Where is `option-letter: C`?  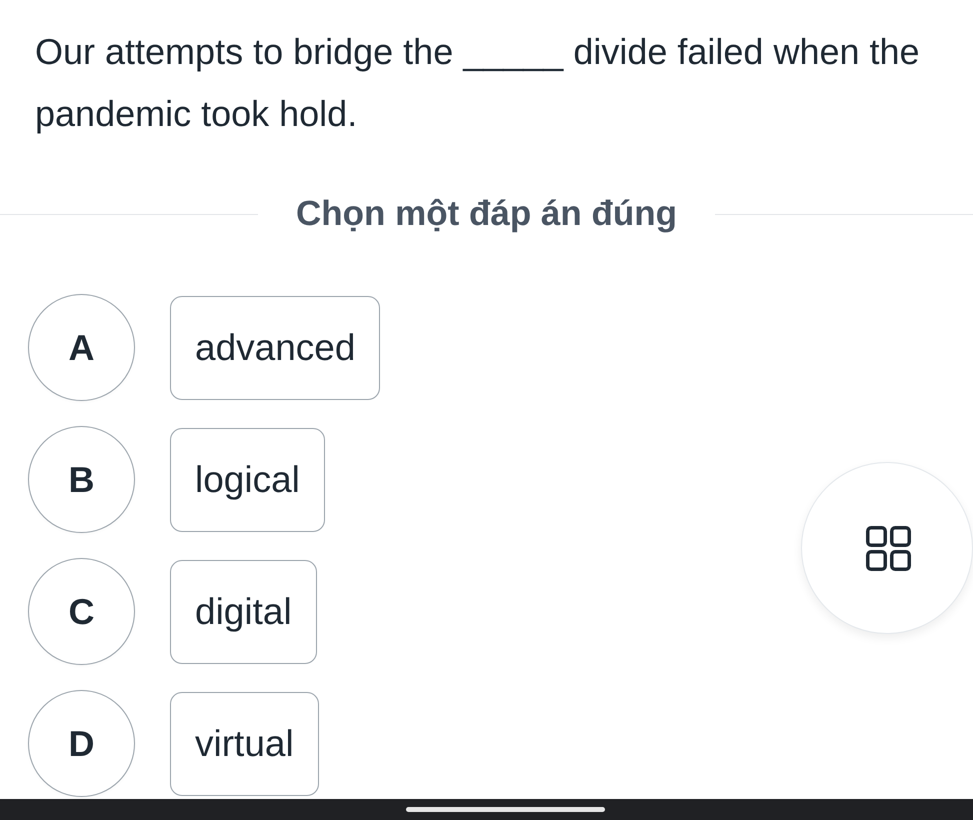 option-letter: C is located at coordinates (81, 611).